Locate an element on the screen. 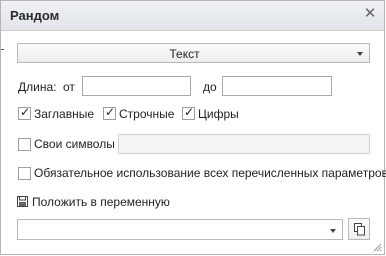 The height and width of the screenshot is (256, 386). lowercase-checkbox: ✓ is located at coordinates (109, 112).